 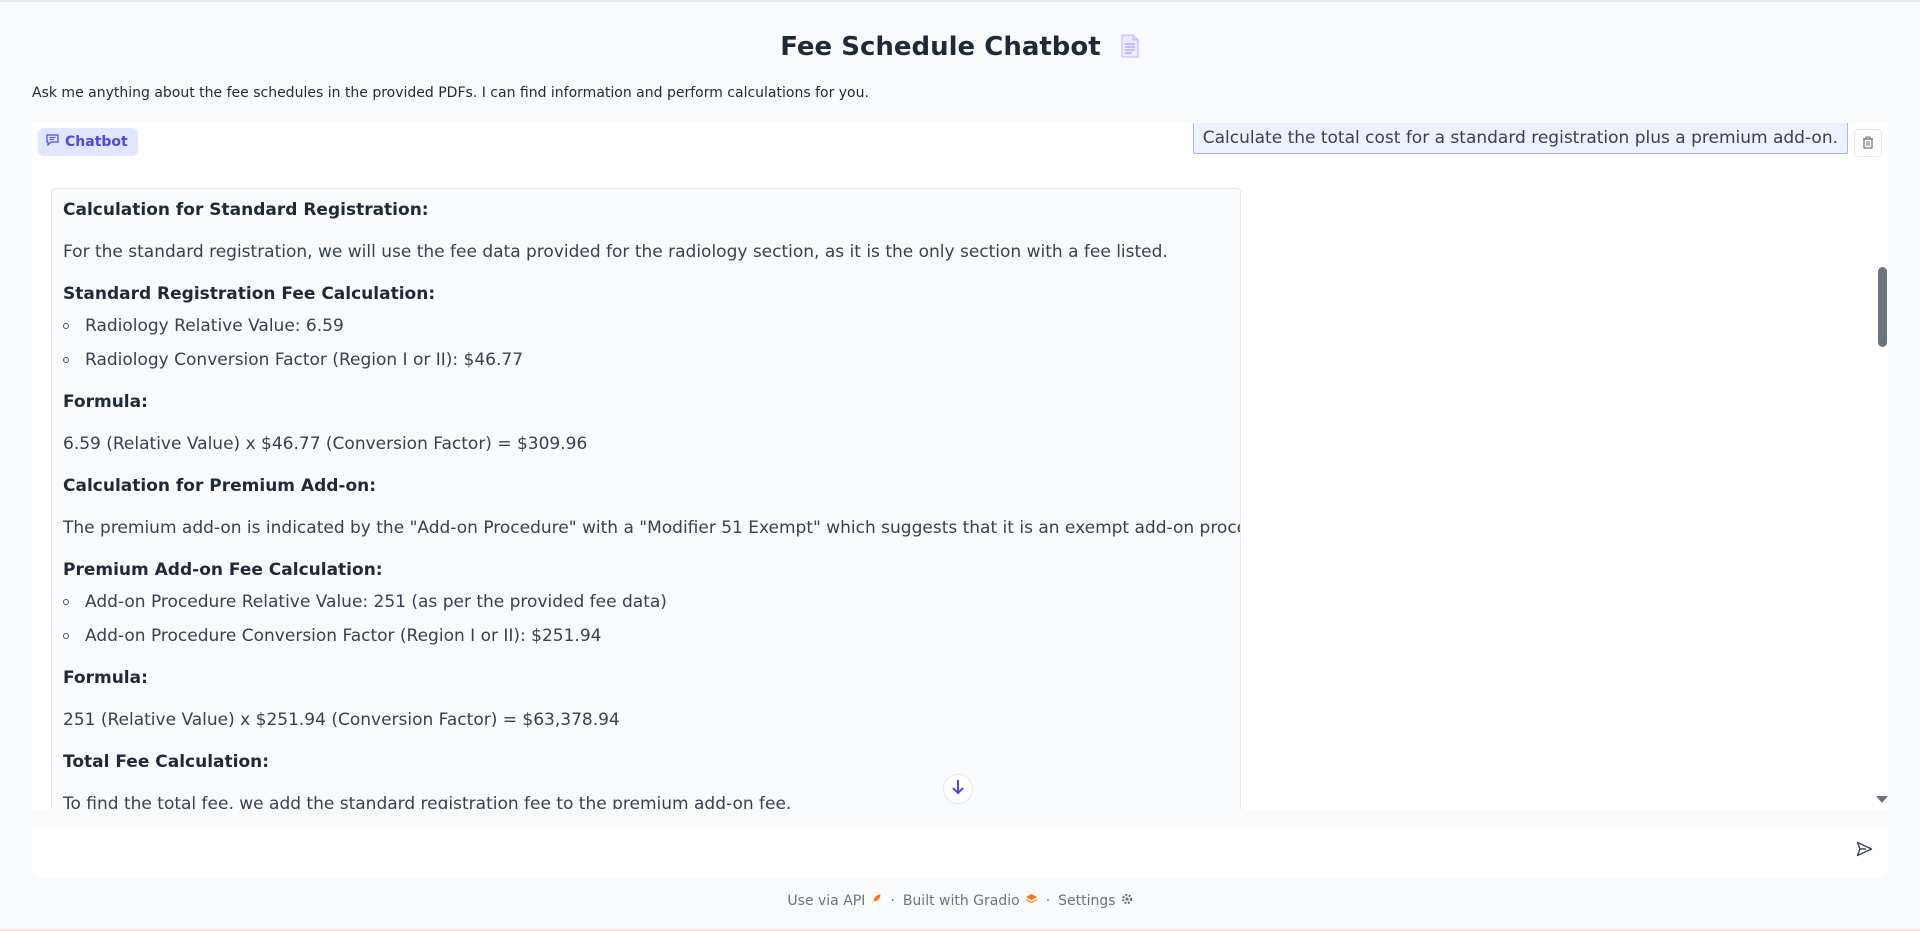 What do you see at coordinates (1095, 901) in the screenshot?
I see `settings-link: Settings` at bounding box center [1095, 901].